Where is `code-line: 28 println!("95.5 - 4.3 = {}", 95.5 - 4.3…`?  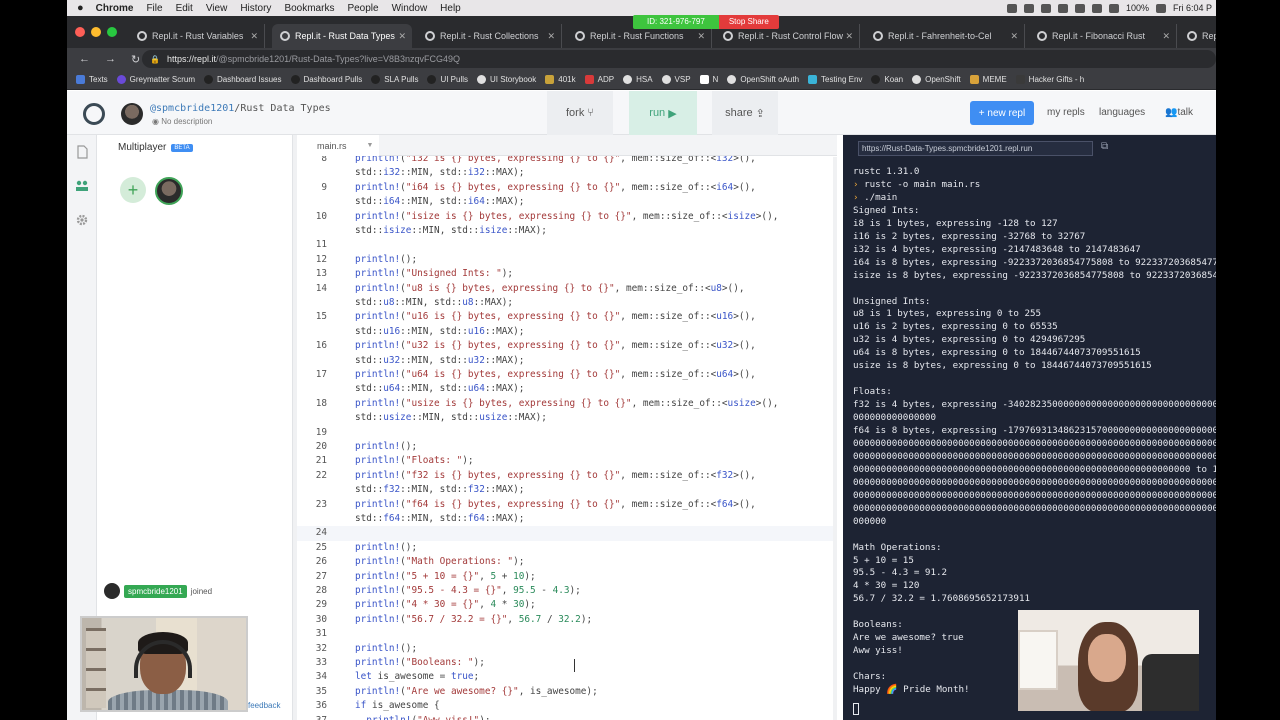 code-line: 28 println!("95.5 - 4.3 = {}", 95.5 - 4.3… is located at coordinates (567, 591).